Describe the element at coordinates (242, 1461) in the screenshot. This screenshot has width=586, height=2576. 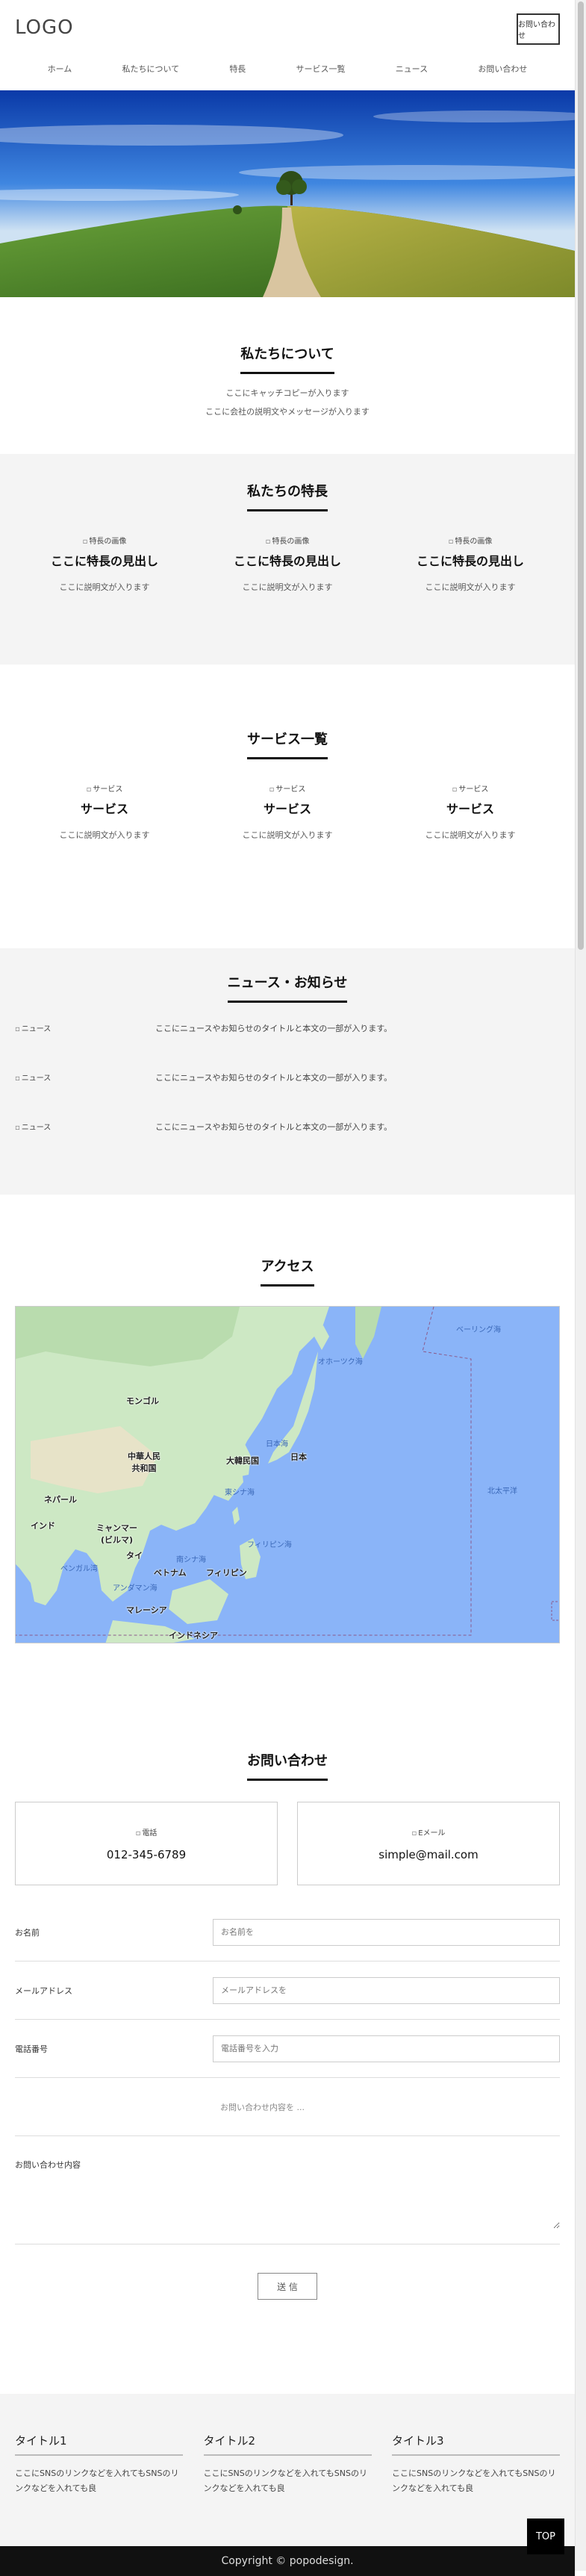
I see `map-label-korea: 大韓民国` at that location.